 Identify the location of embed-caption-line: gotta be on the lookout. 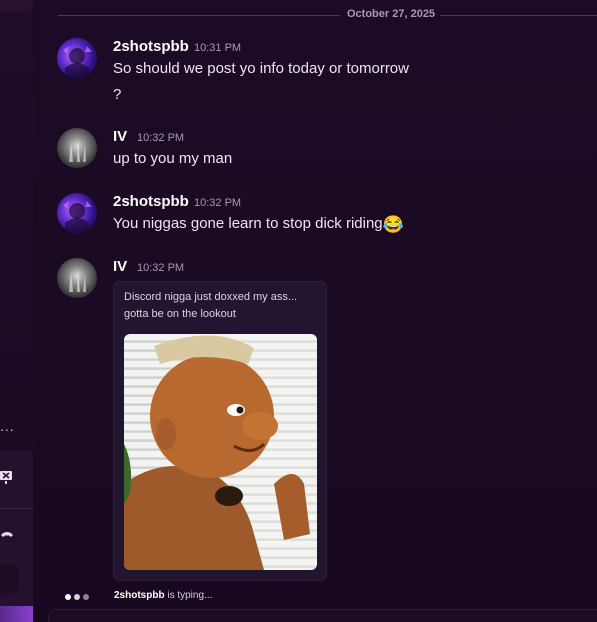
(180, 314).